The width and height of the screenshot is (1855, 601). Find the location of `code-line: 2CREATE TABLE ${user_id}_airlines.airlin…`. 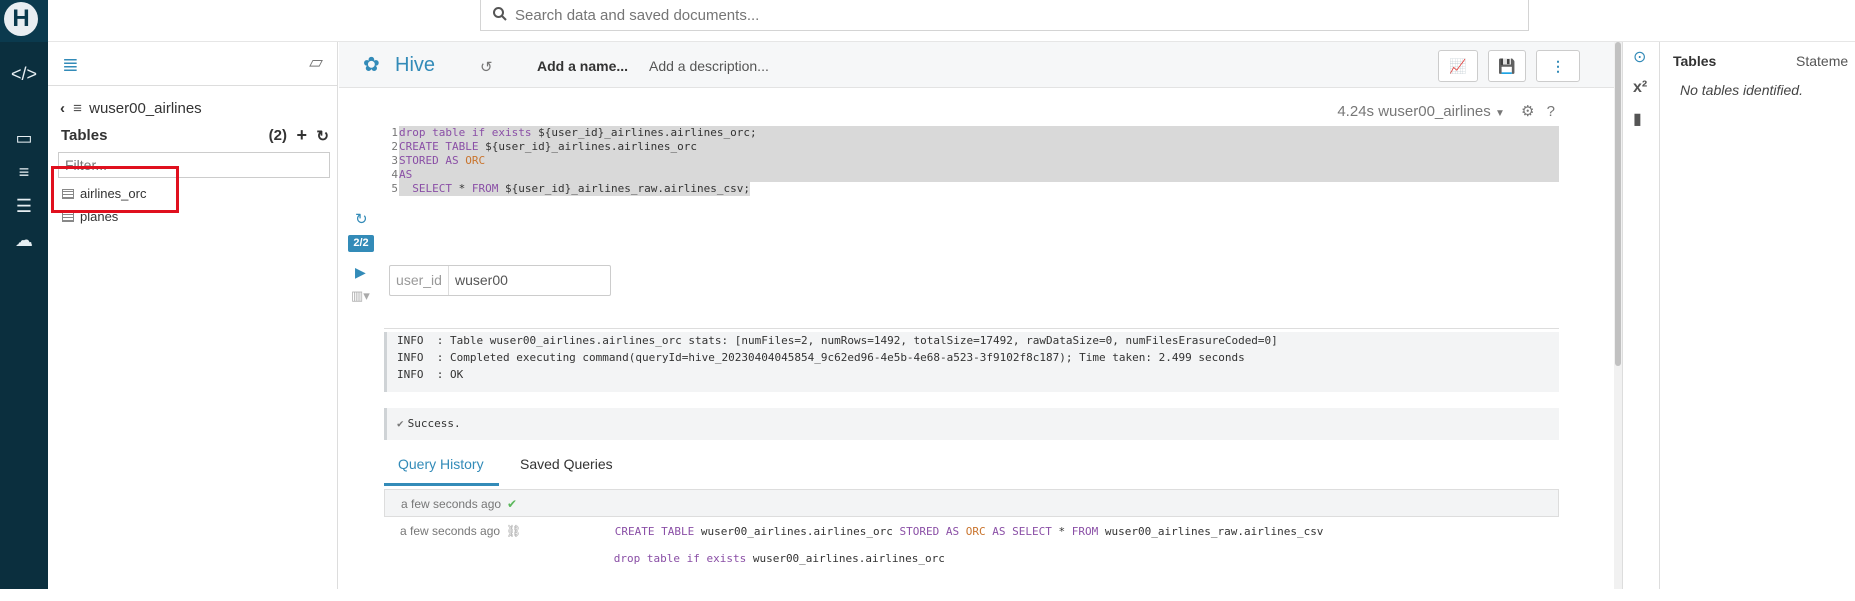

code-line: 2CREATE TABLE ${user_id}_airlines.airlin… is located at coordinates (971, 147).